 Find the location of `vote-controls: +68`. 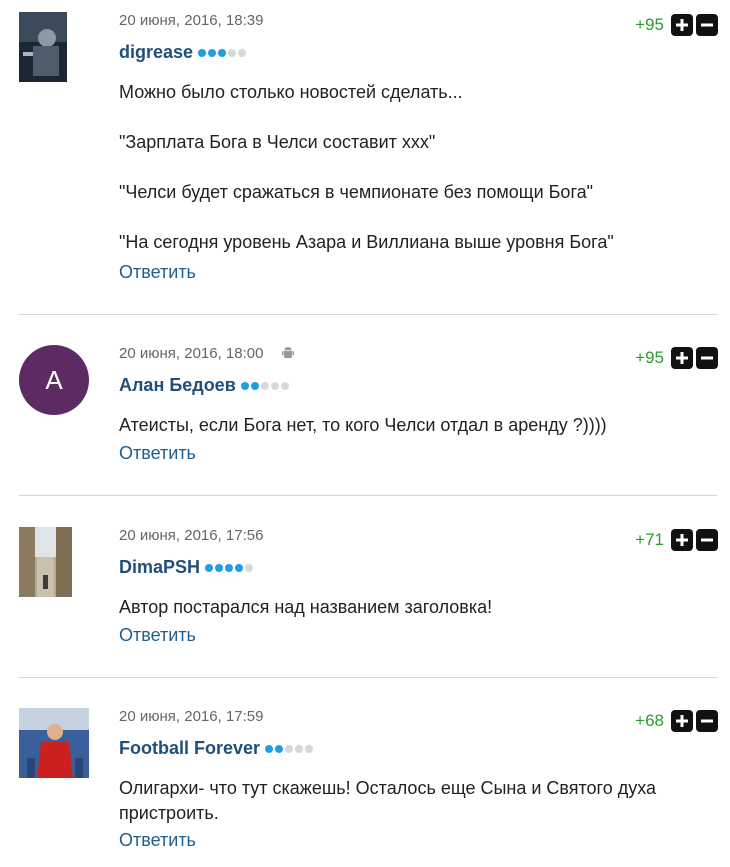

vote-controls: +68 is located at coordinates (676, 721).